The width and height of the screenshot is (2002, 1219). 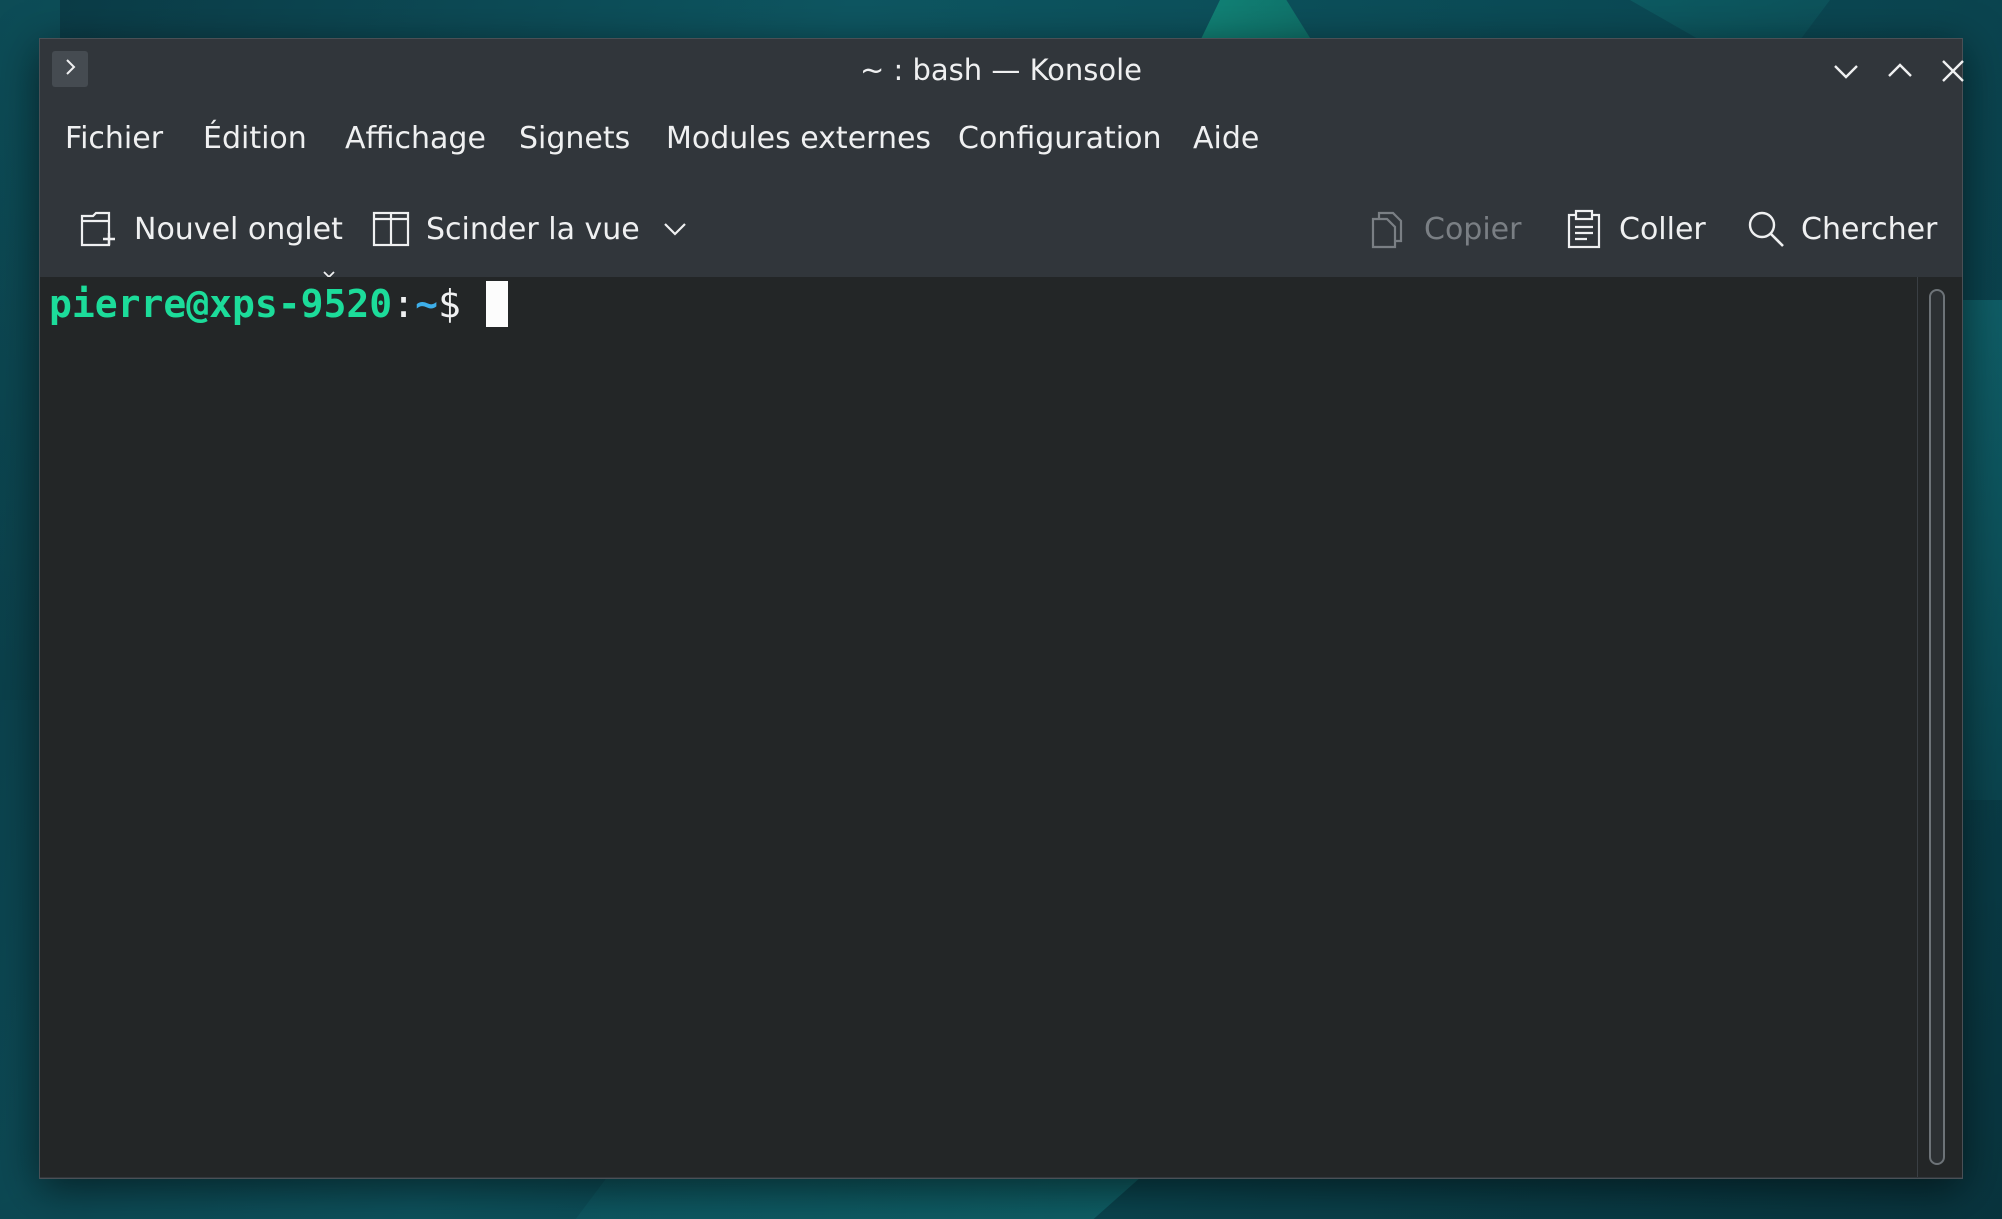 What do you see at coordinates (1937, 727) in the screenshot?
I see `scrollbar-thumb` at bounding box center [1937, 727].